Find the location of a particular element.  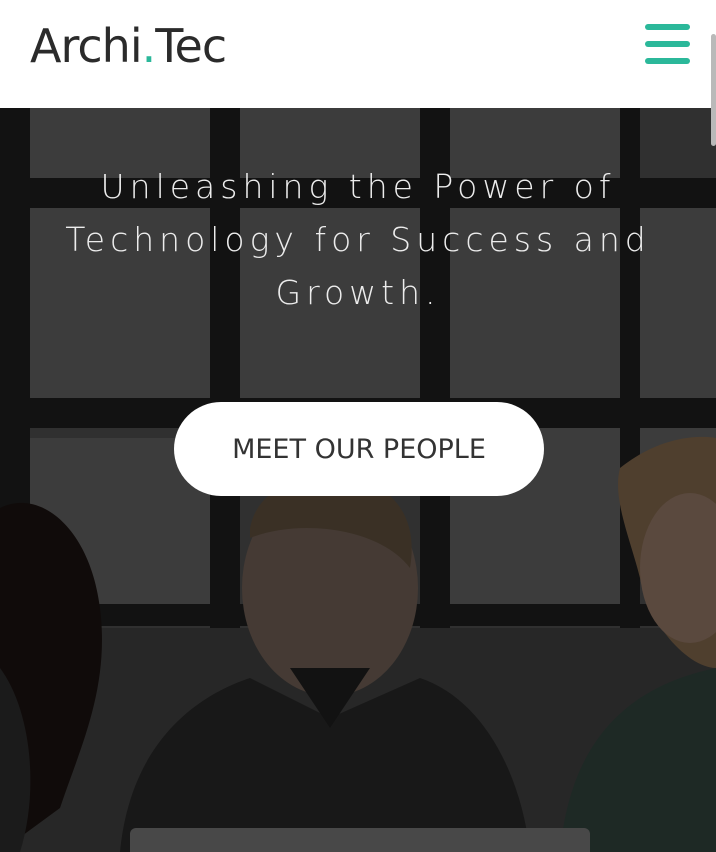

site-header: Archi.Tec is located at coordinates (358, 54).